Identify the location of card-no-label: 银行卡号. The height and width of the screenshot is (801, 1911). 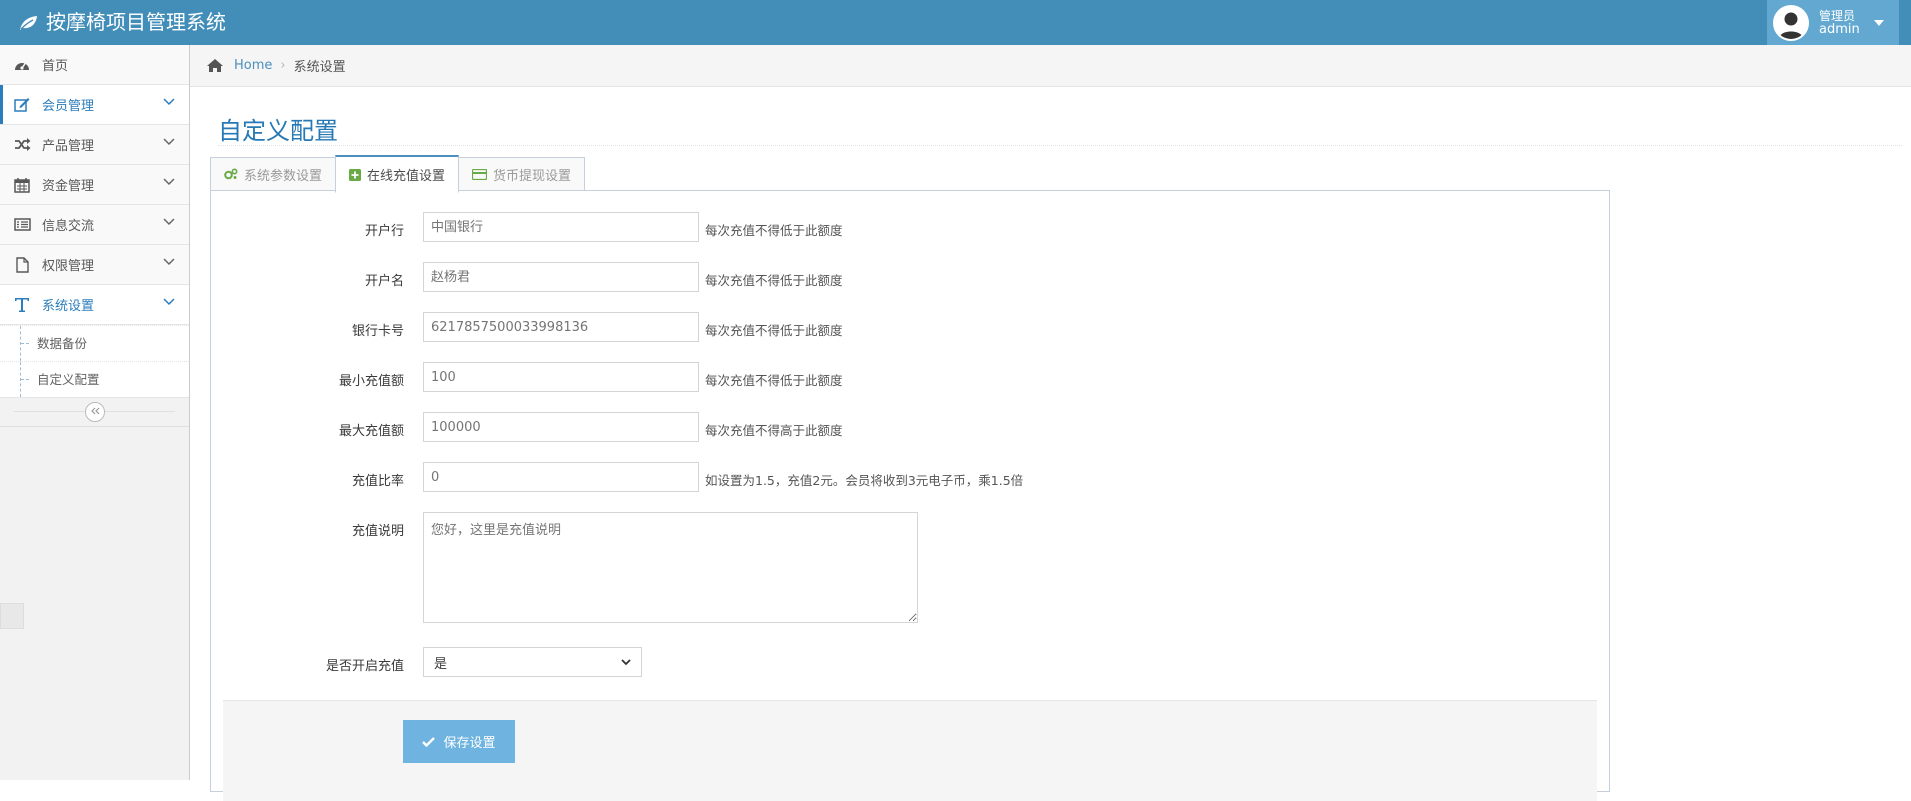
(377, 331).